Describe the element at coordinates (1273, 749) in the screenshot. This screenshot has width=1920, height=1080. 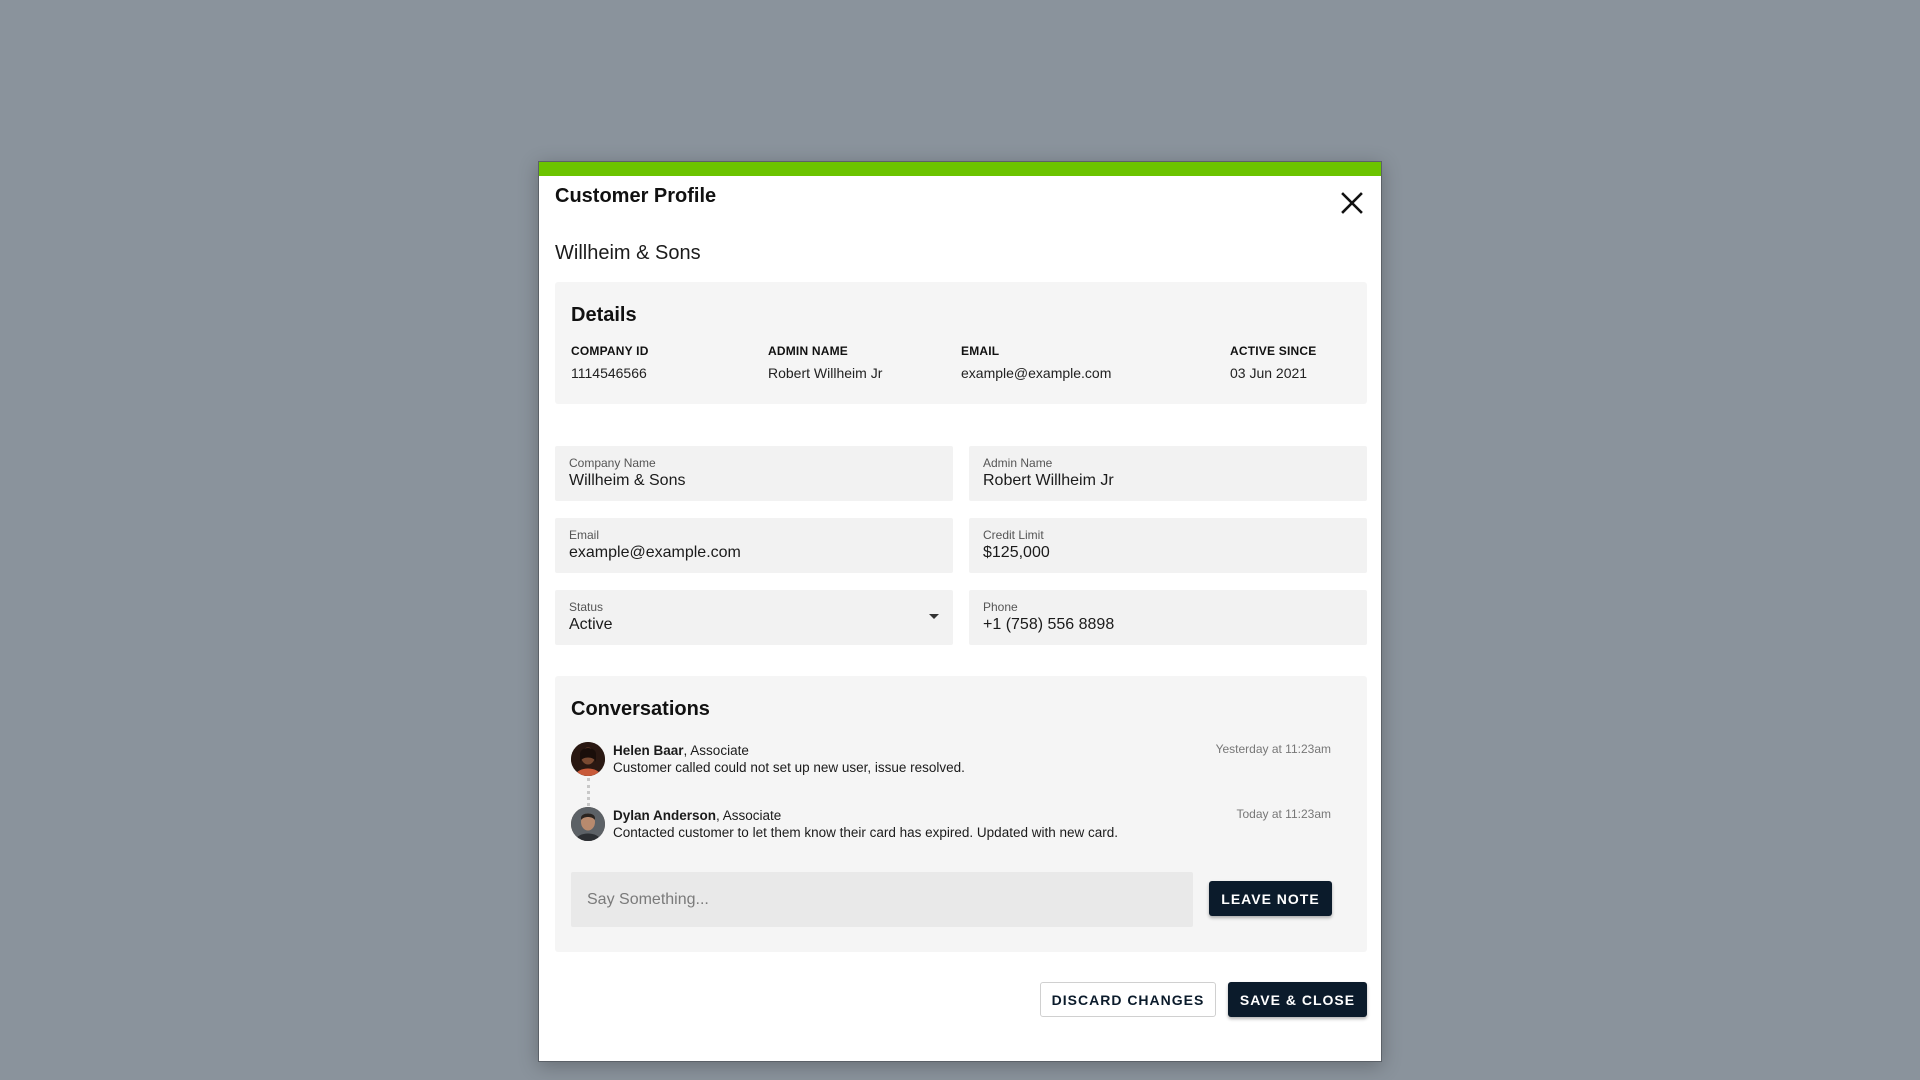
I see `conversation-time: Yesterday at 11:23am` at that location.